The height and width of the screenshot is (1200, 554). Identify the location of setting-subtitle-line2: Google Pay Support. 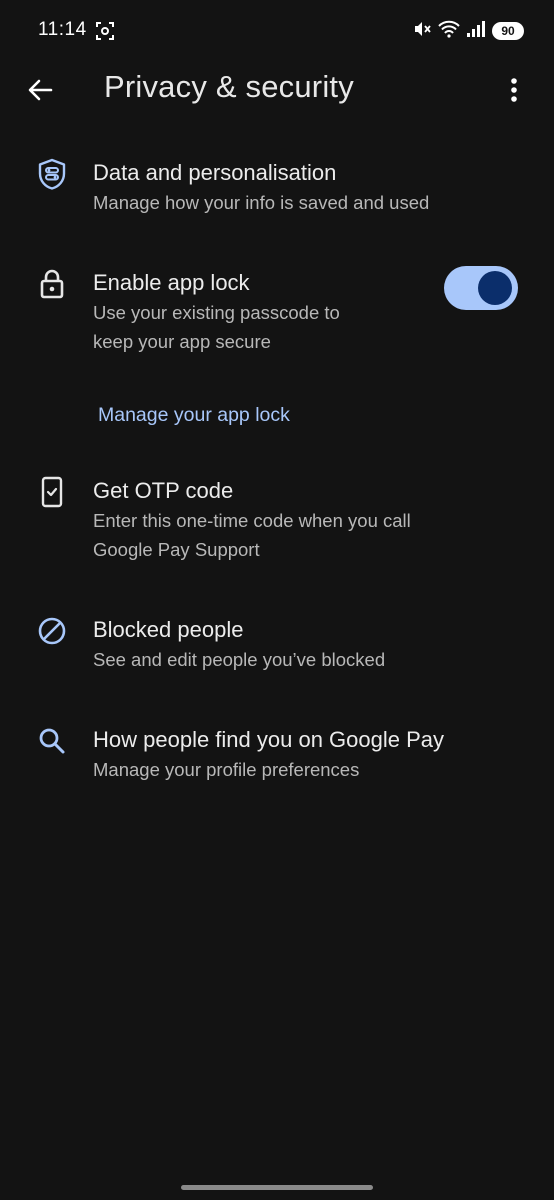
(176, 549).